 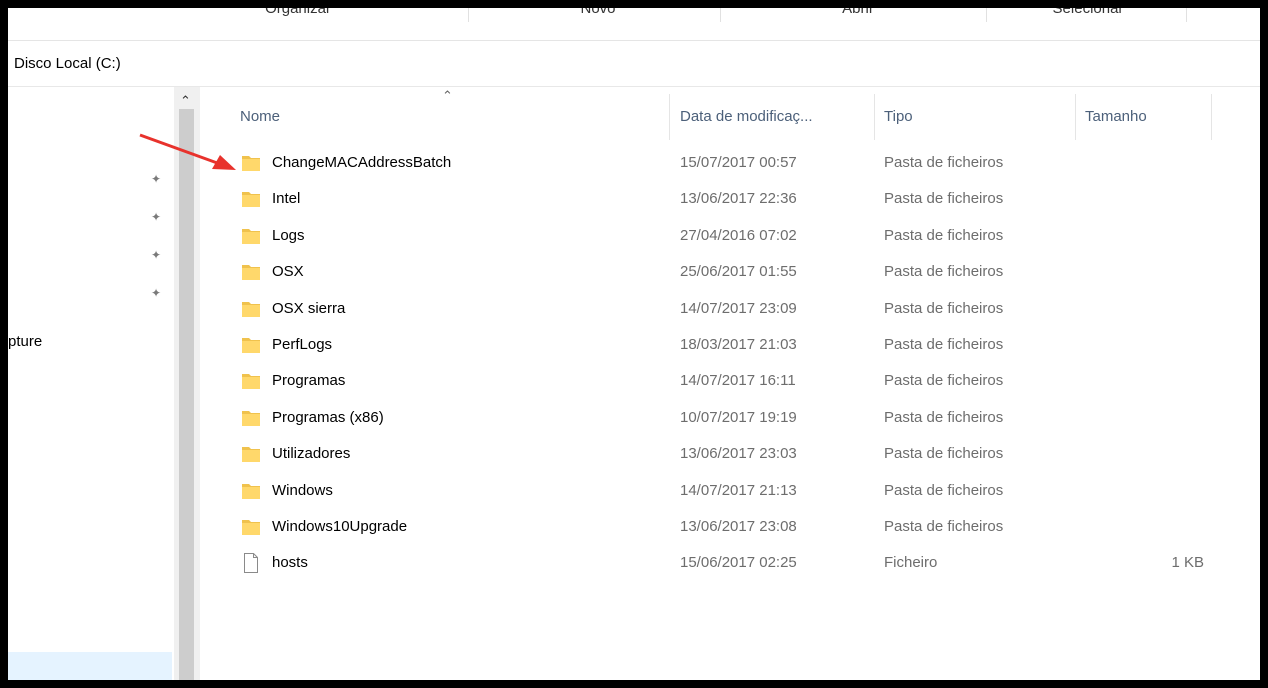 What do you see at coordinates (90, 666) in the screenshot?
I see `nav-selected-item` at bounding box center [90, 666].